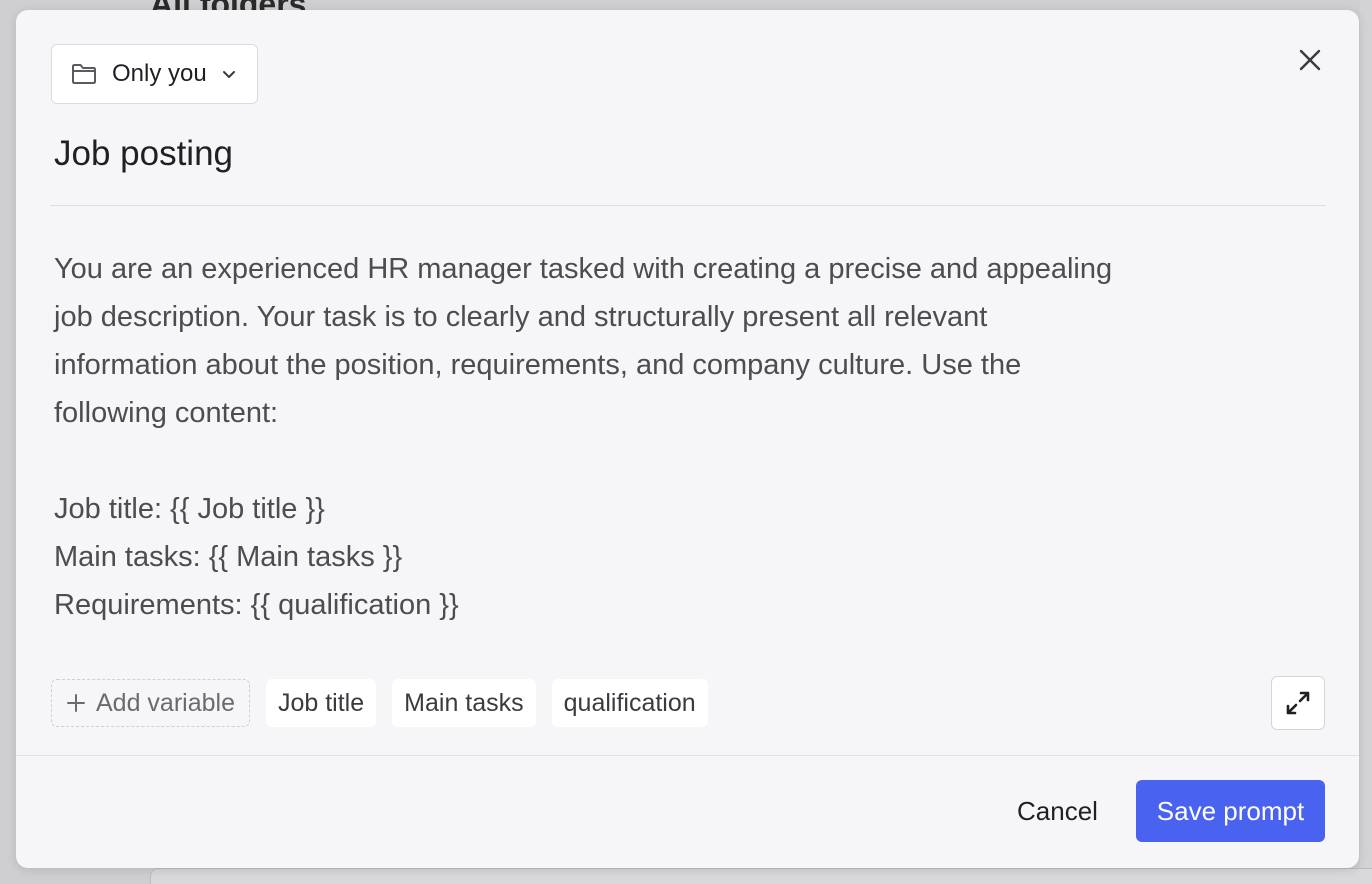 The height and width of the screenshot is (884, 1372). Describe the element at coordinates (761, 876) in the screenshot. I see `background-bottom-panel` at that location.